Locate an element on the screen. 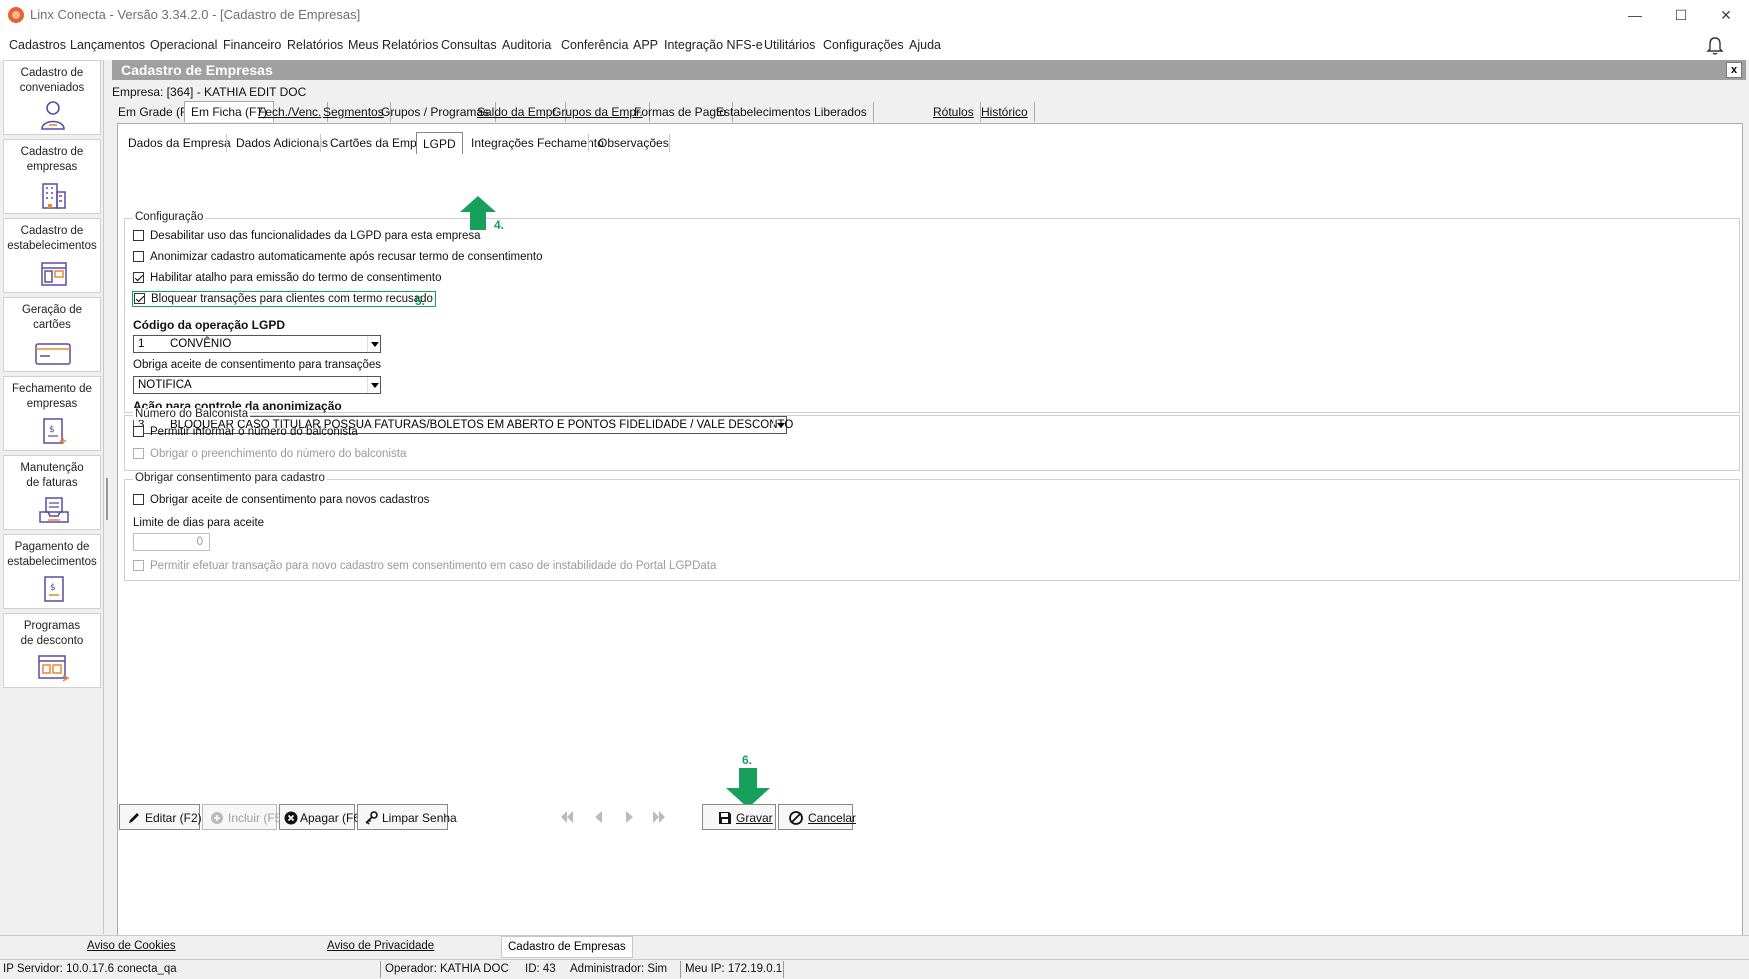 This screenshot has width=1749, height=979. bell-icon is located at coordinates (1715, 46).